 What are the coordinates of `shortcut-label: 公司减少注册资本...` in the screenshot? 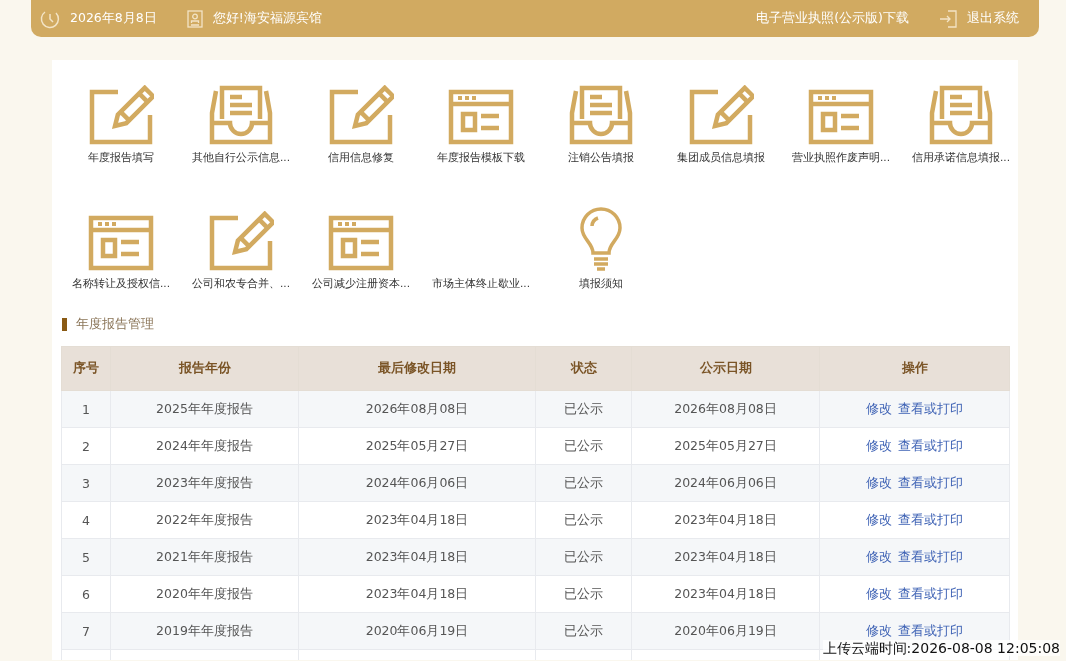 It's located at (361, 284).